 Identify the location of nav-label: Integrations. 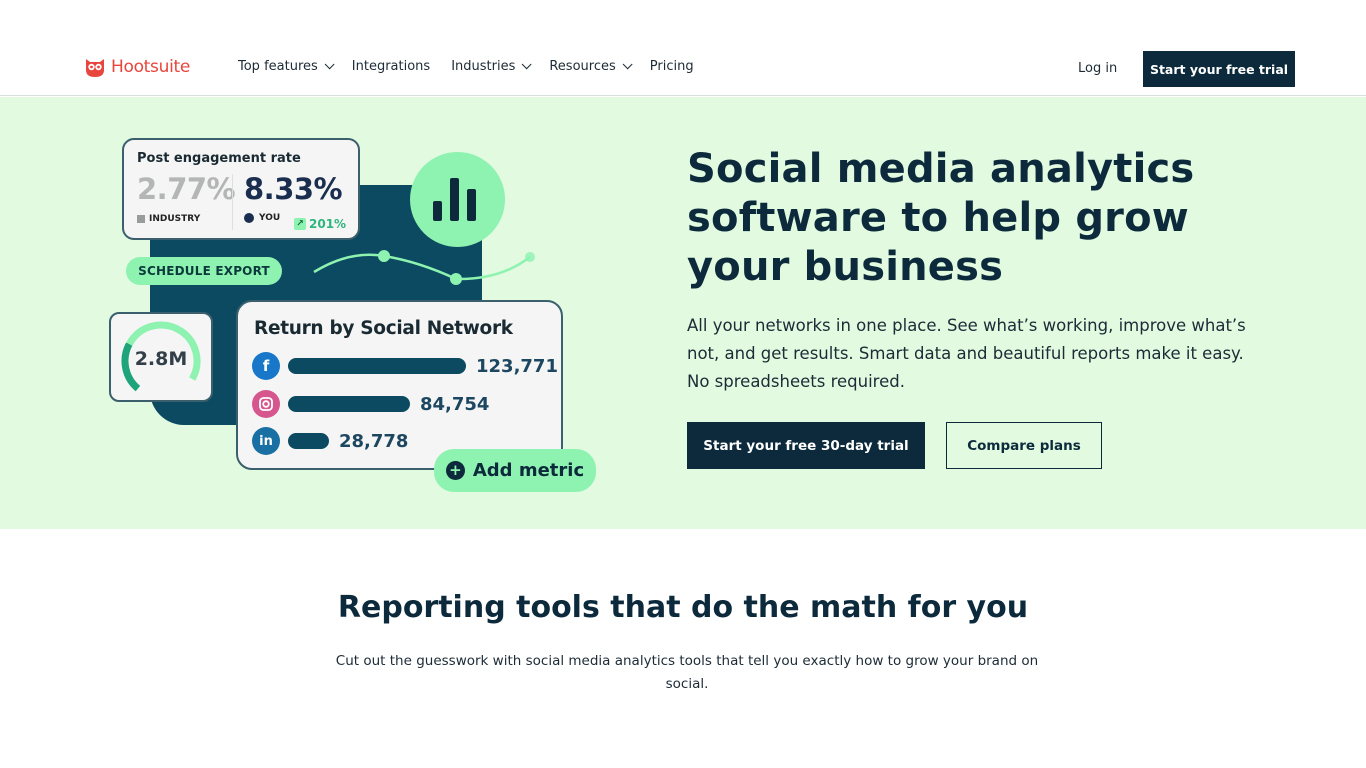
(391, 66).